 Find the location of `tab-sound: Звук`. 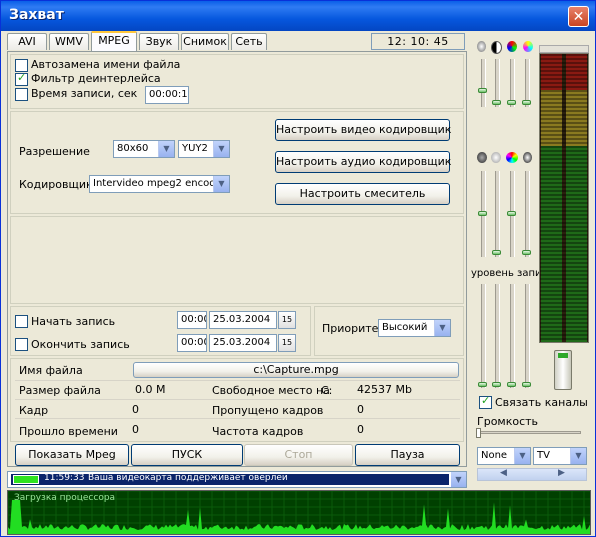

tab-sound: Звук is located at coordinates (159, 41).